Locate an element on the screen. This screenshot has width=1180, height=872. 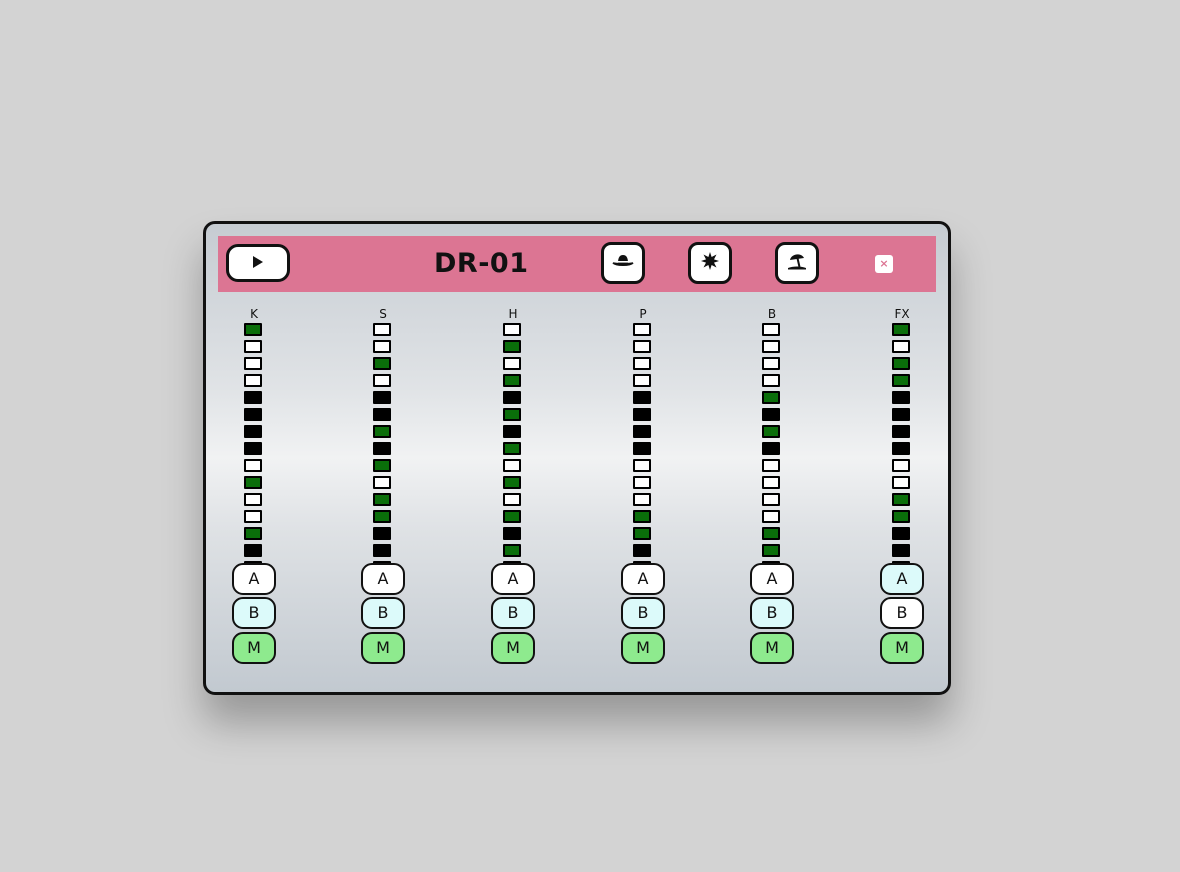
kit-button-beach is located at coordinates (797, 263).